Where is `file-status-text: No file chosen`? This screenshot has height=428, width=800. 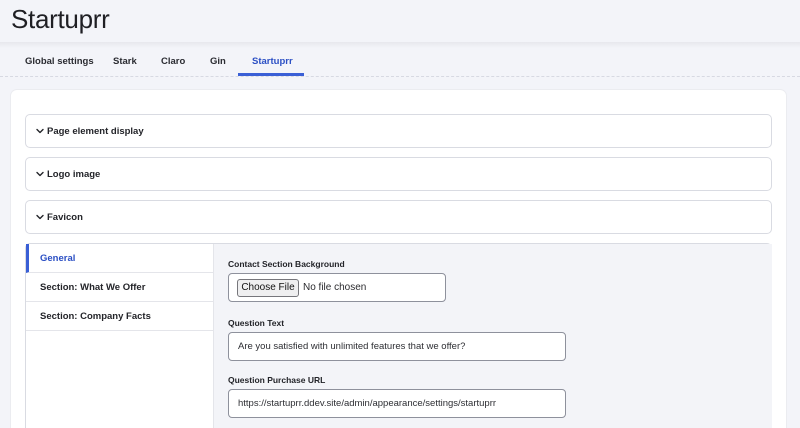
file-status-text: No file chosen is located at coordinates (335, 287).